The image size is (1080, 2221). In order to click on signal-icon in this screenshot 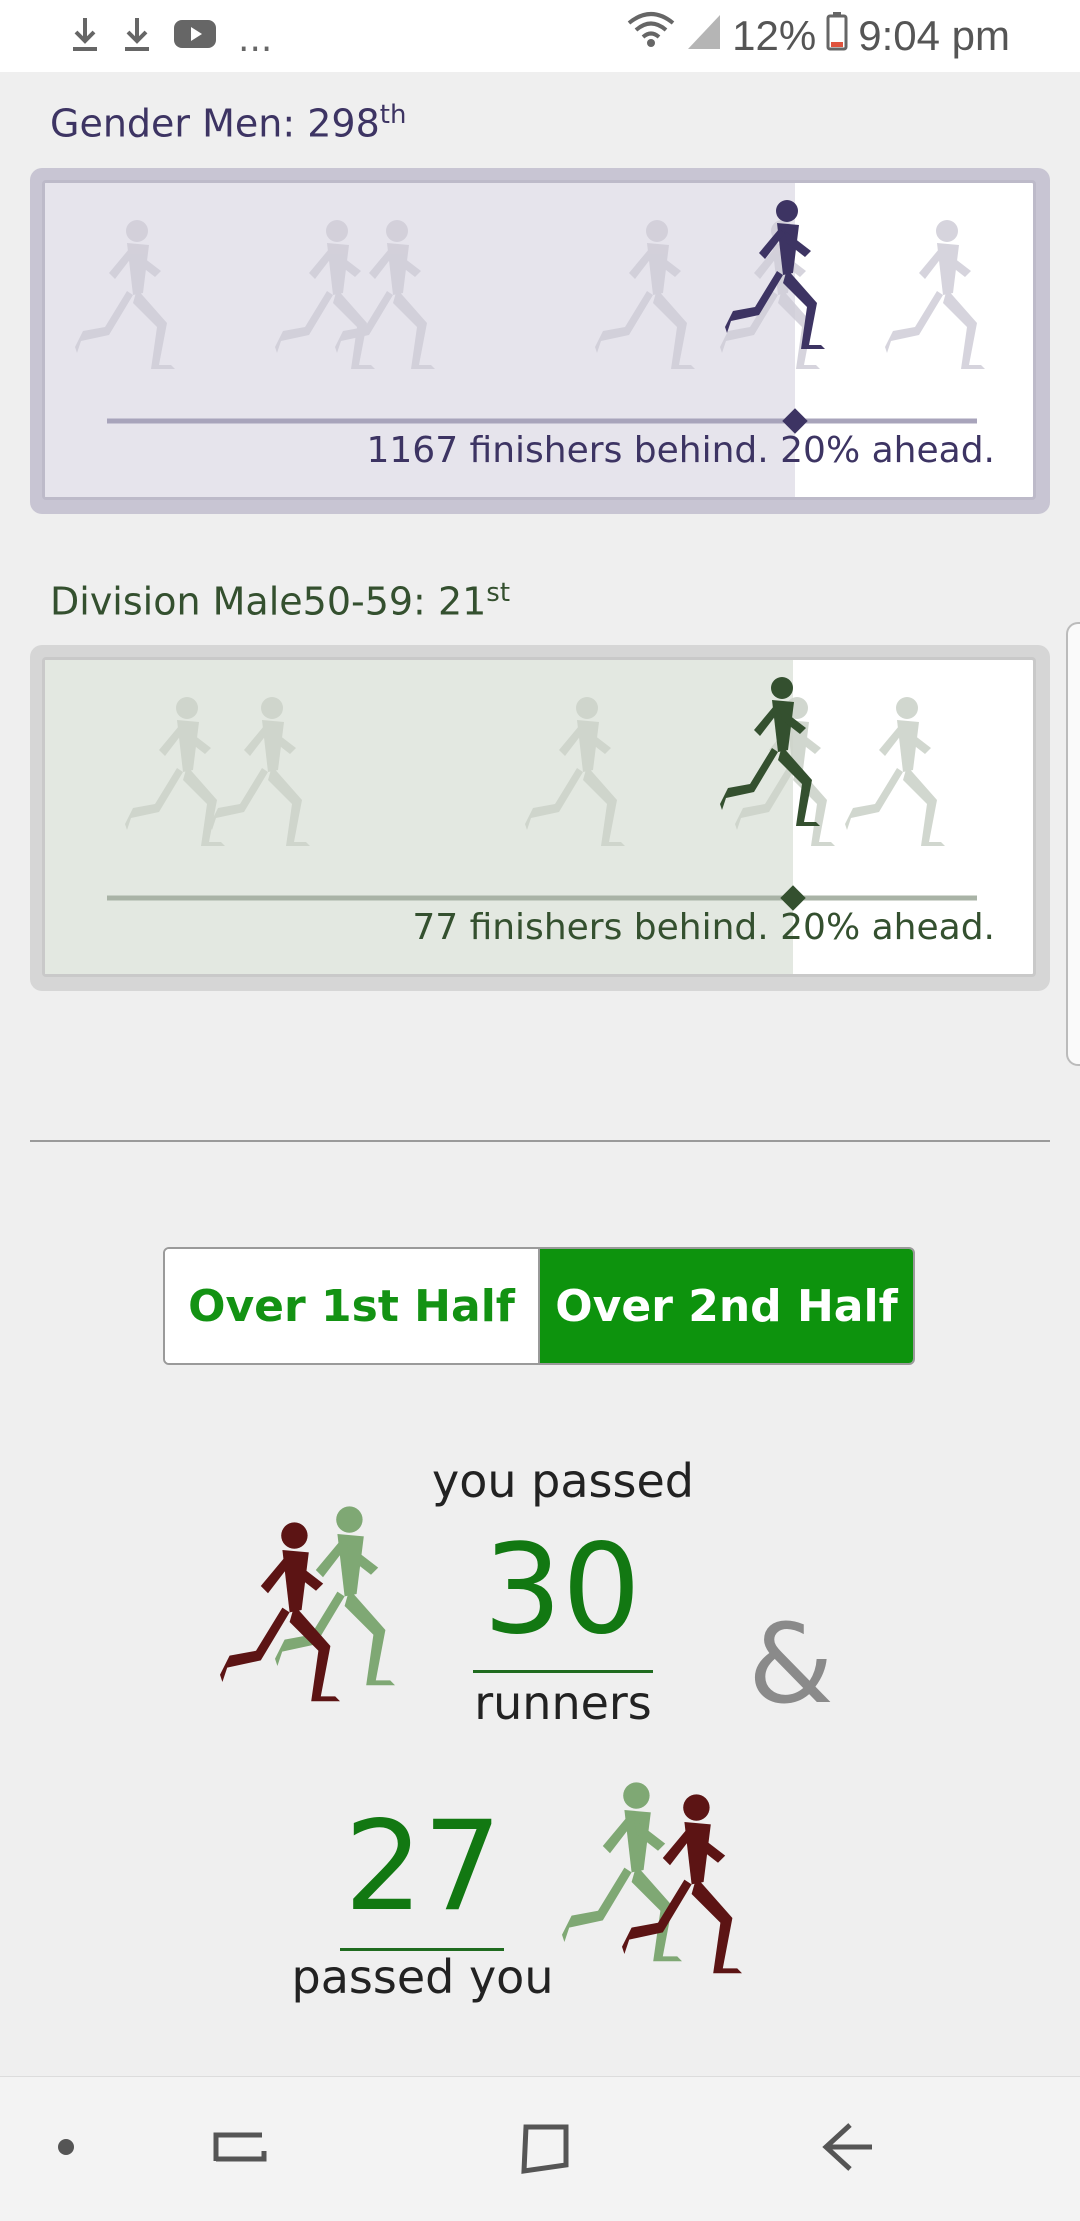, I will do `click(704, 36)`.